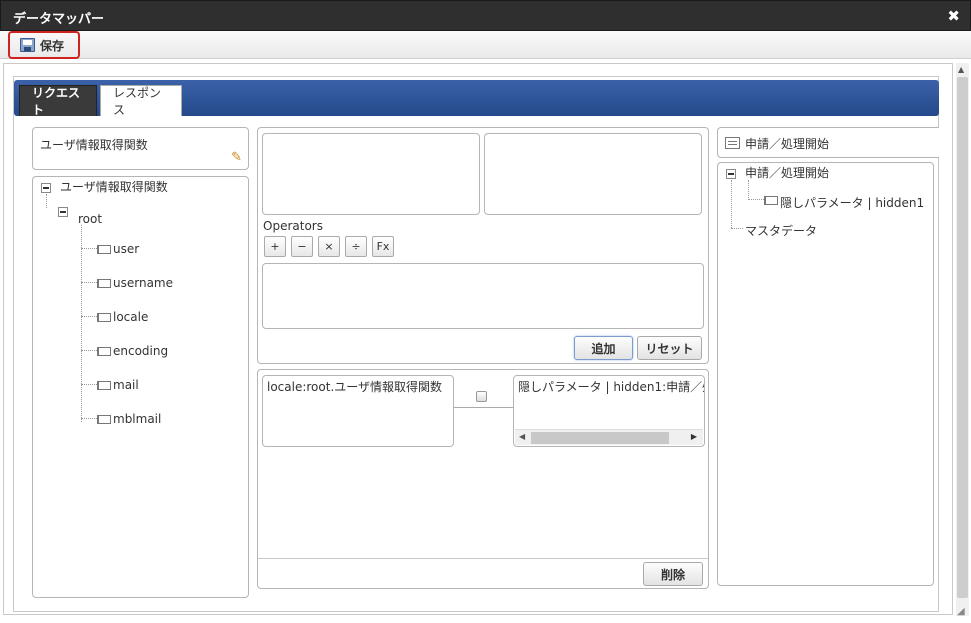 The height and width of the screenshot is (623, 971). What do you see at coordinates (732, 143) in the screenshot?
I see `form-icon` at bounding box center [732, 143].